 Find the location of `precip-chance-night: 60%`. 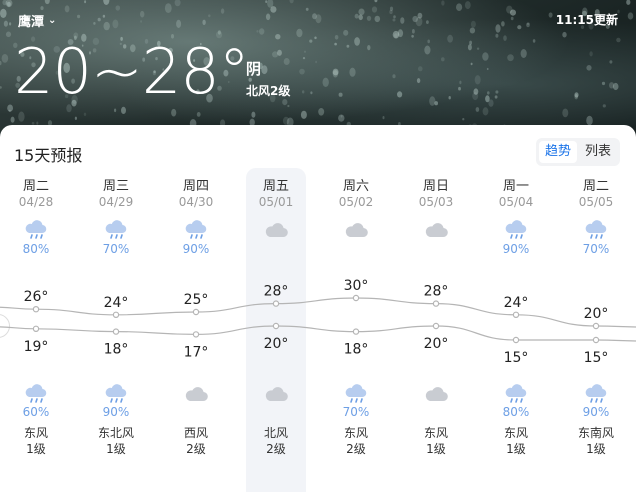

precip-chance-night: 60% is located at coordinates (36, 412).